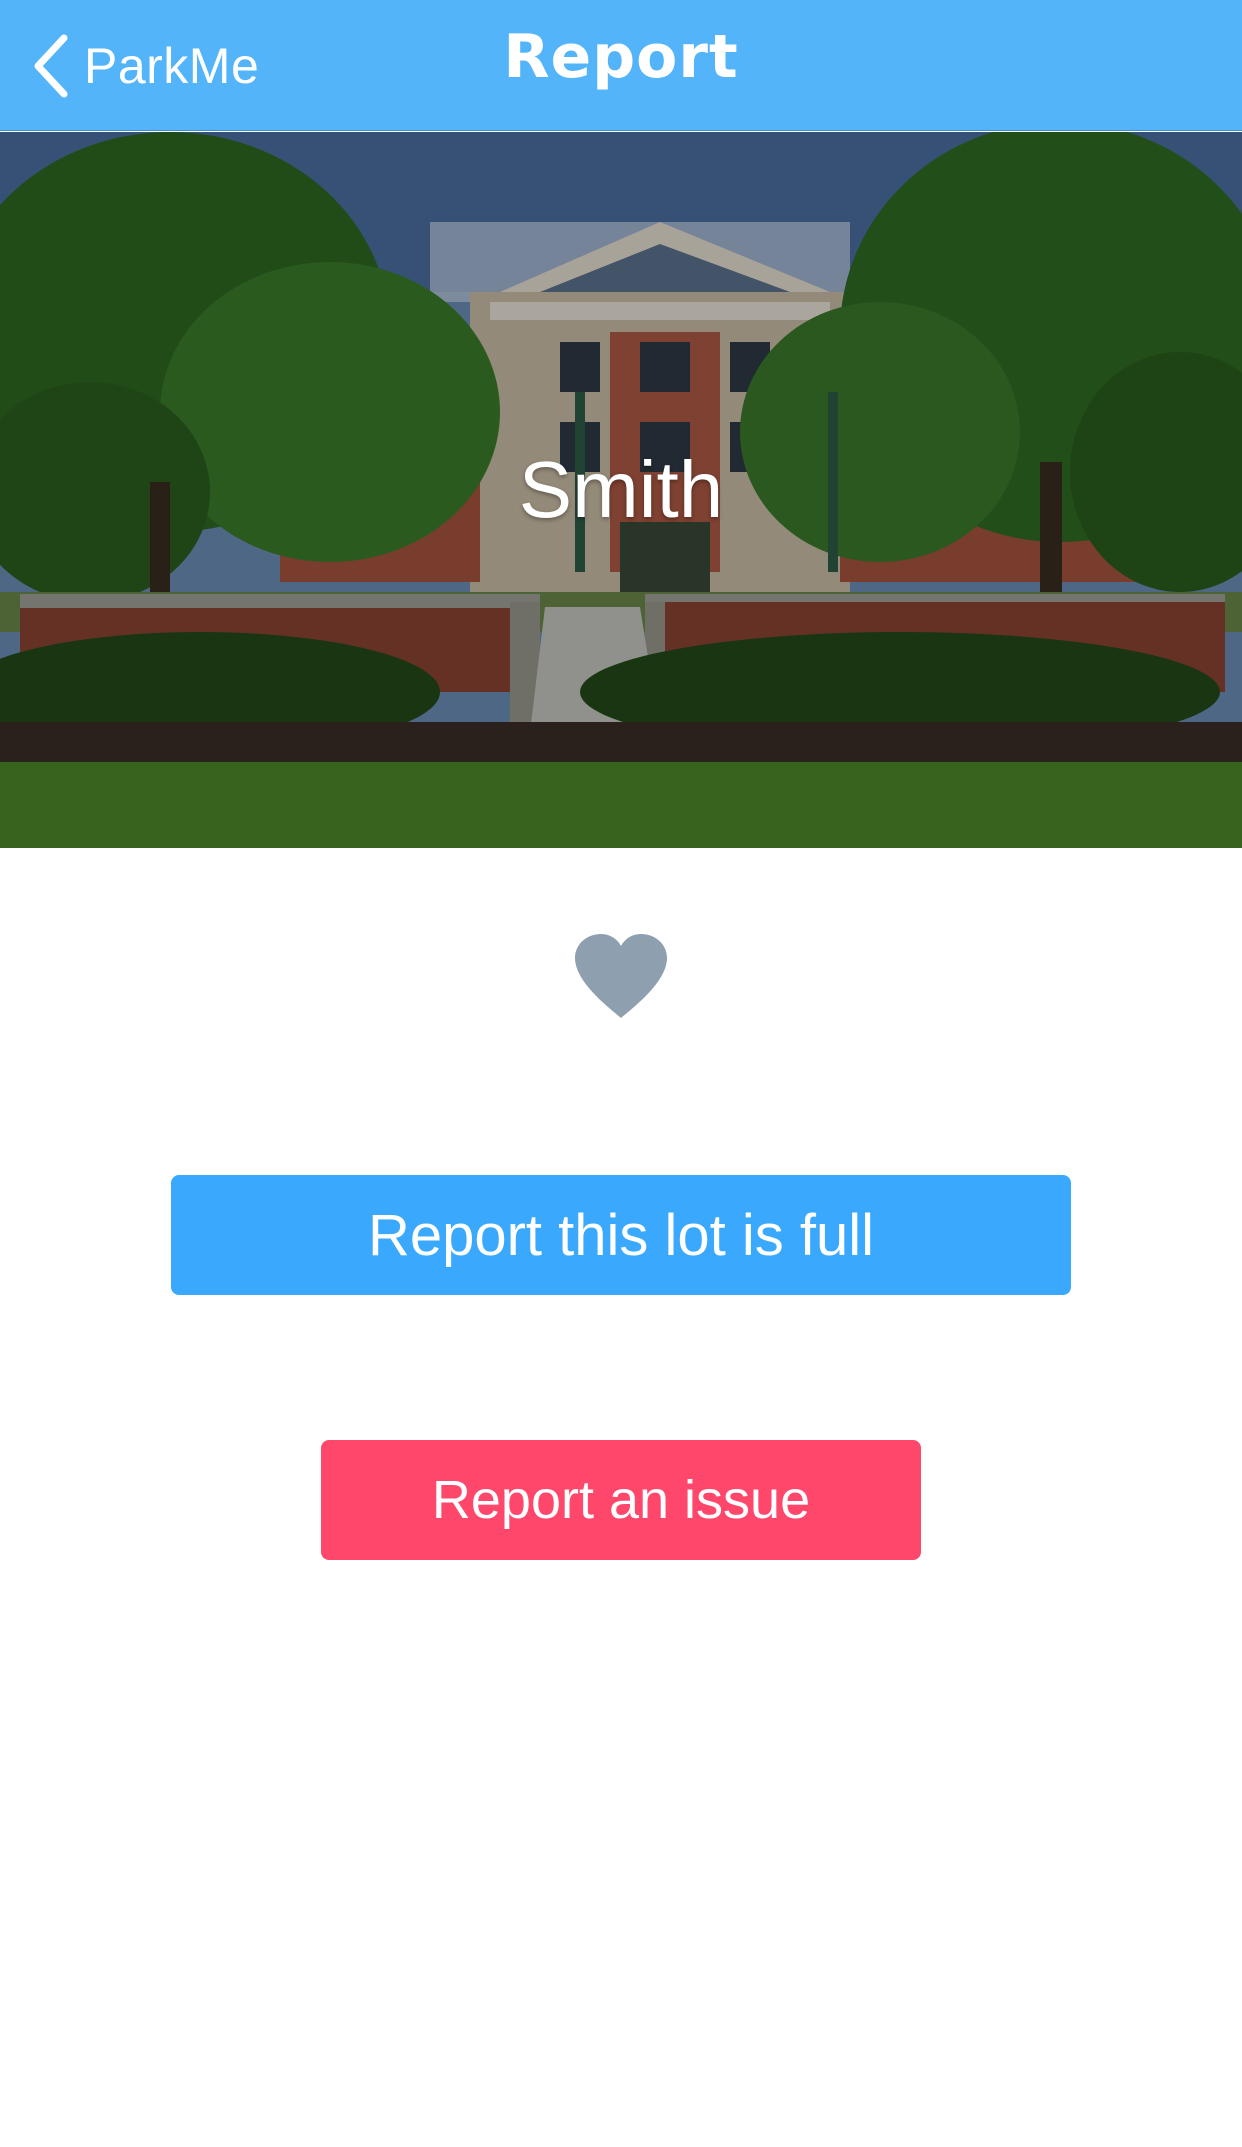  I want to click on navigation-bar: ParkMe Report, so click(621, 65).